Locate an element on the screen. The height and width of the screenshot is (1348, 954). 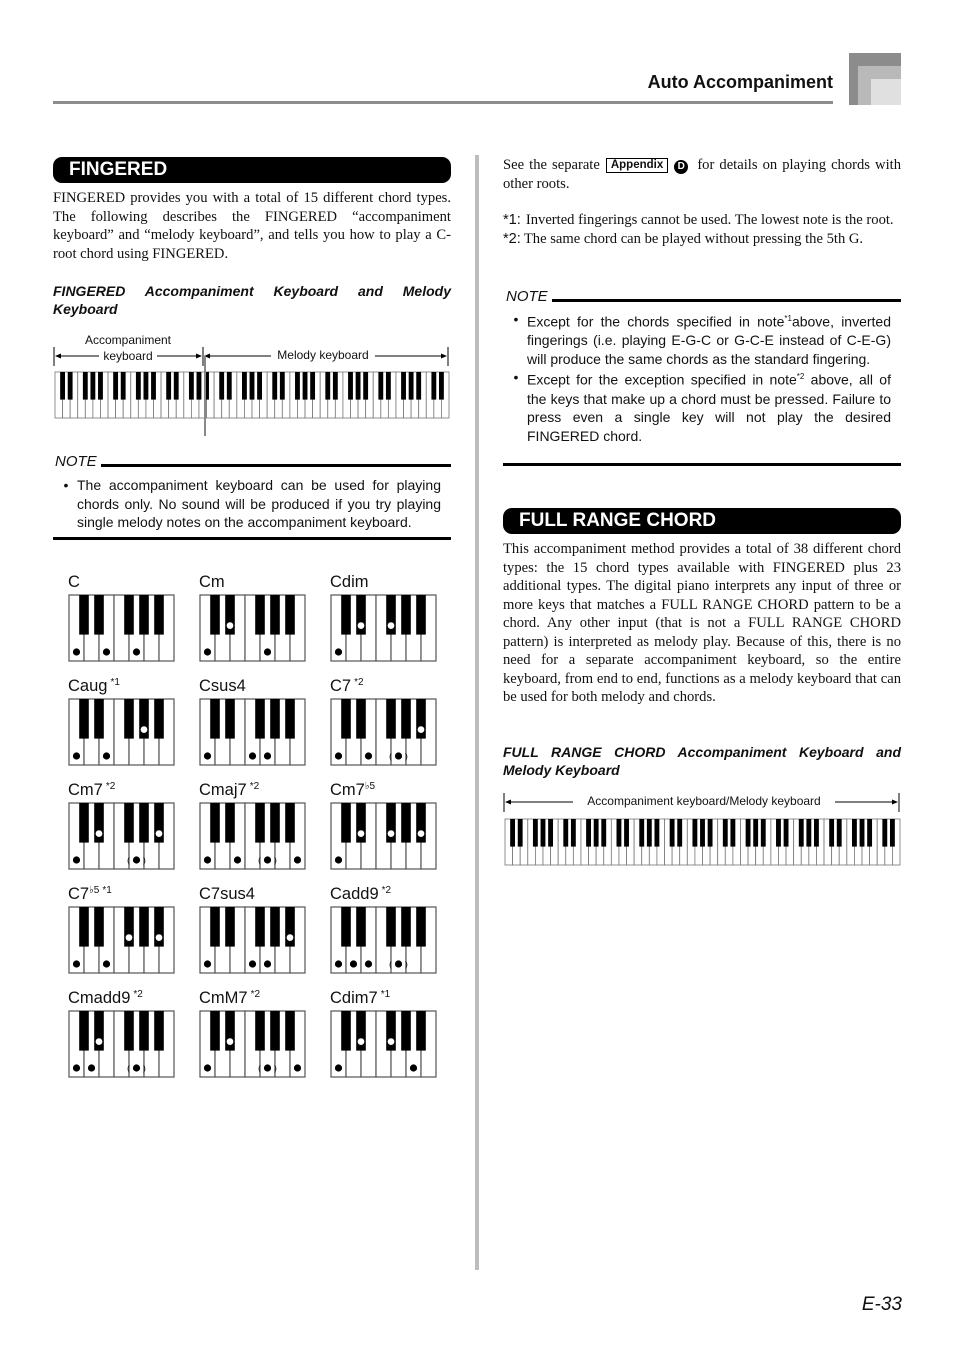
full-range-keyboard-diagram: Accompaniment keyboard/Melody keyboard is located at coordinates (702, 830).